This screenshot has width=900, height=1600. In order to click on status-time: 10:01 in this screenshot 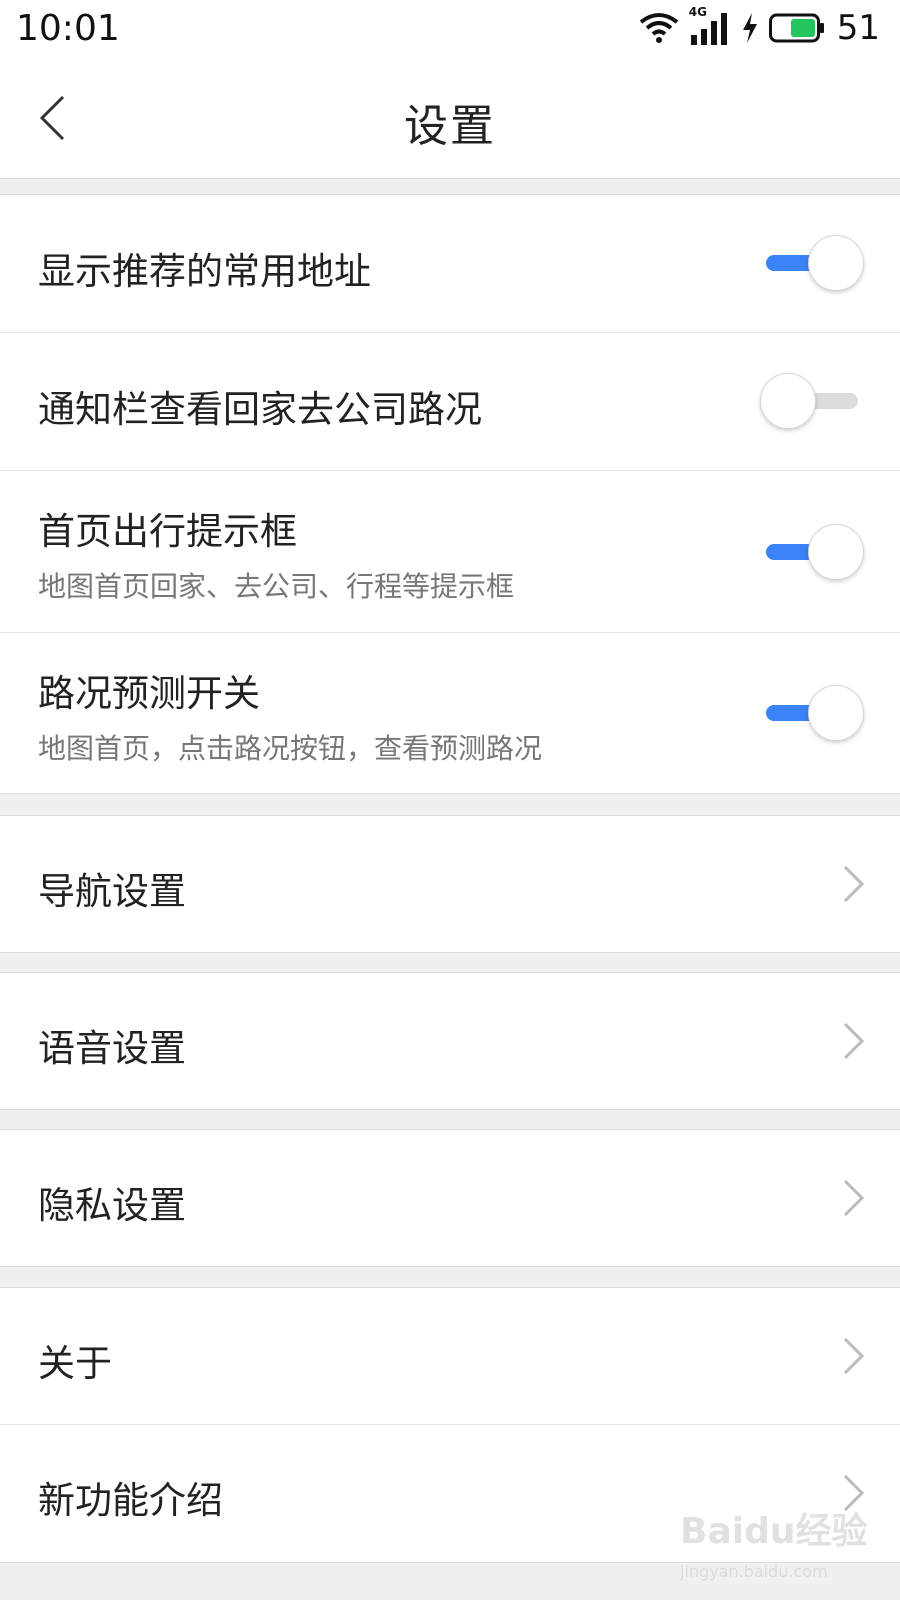, I will do `click(68, 28)`.